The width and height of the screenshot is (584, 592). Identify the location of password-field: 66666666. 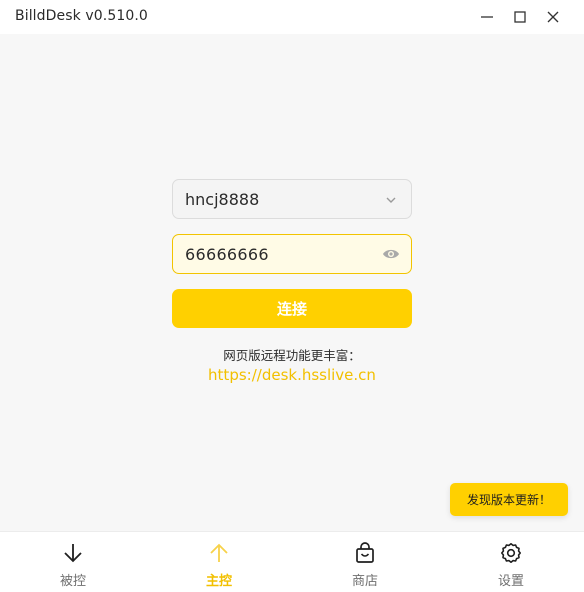
(292, 254).